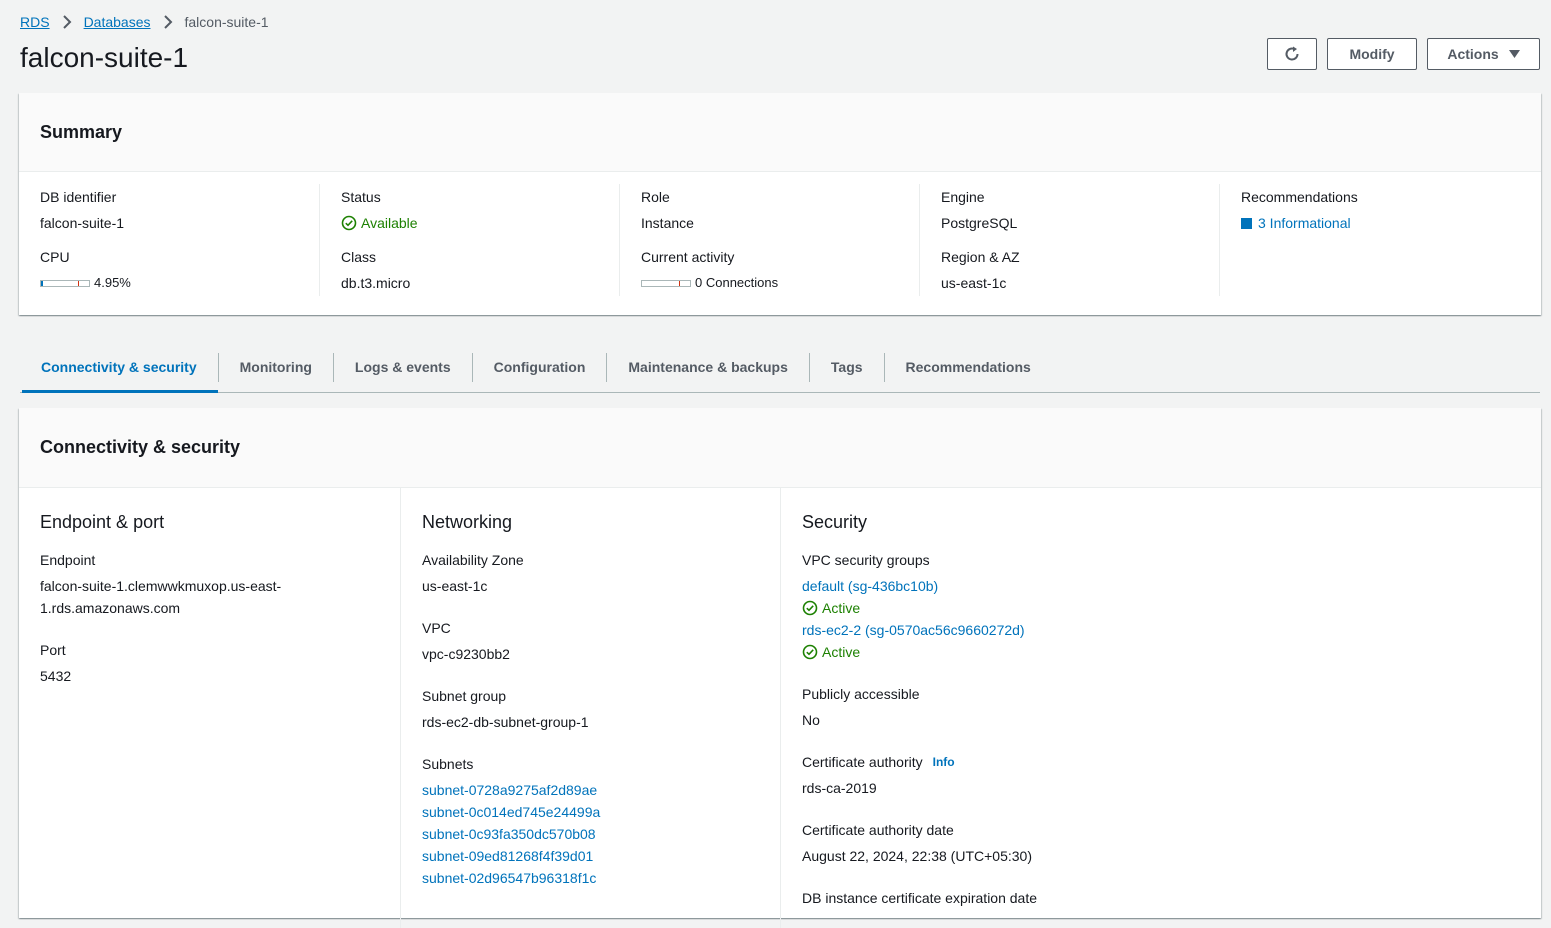 The width and height of the screenshot is (1551, 928). What do you see at coordinates (473, 560) in the screenshot?
I see `availability-zone-label: Availability Zone` at bounding box center [473, 560].